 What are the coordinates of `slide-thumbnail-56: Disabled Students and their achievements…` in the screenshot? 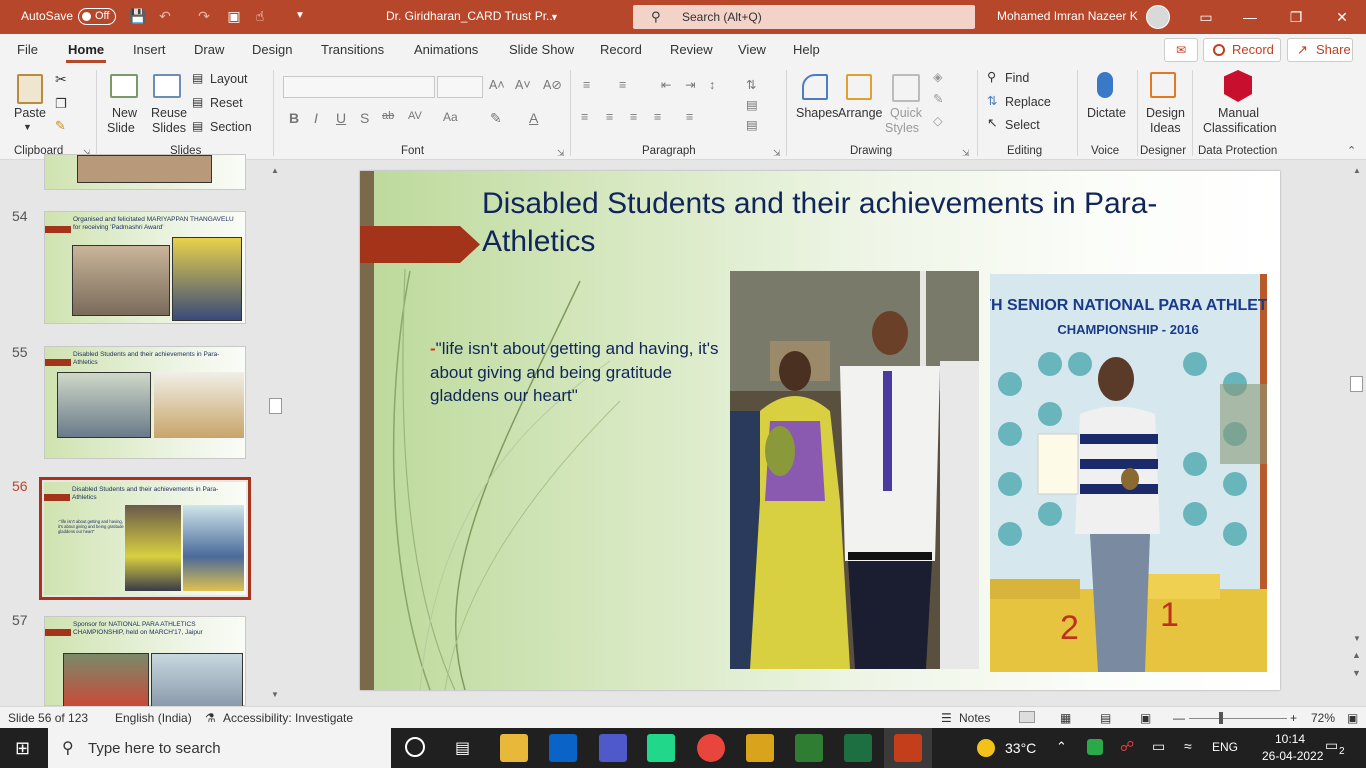 It's located at (145, 538).